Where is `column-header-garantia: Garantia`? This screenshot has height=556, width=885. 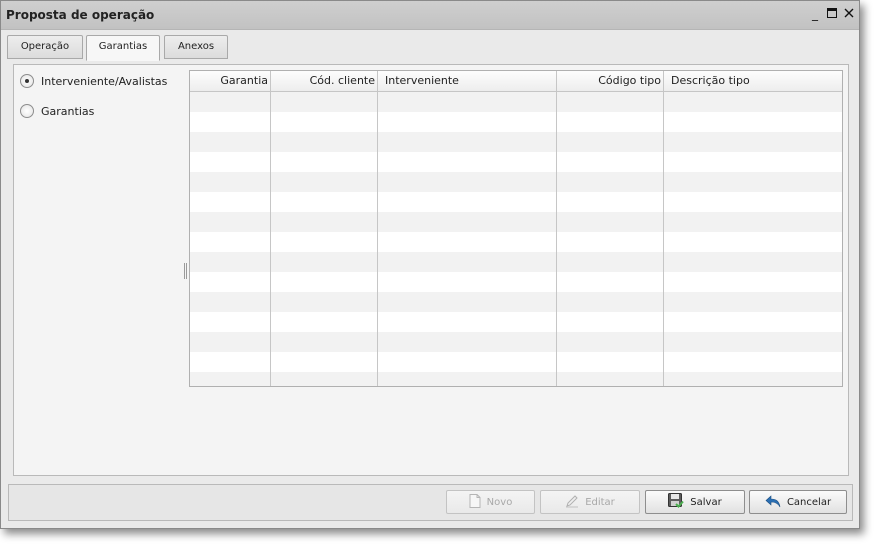
column-header-garantia: Garantia is located at coordinates (230, 81).